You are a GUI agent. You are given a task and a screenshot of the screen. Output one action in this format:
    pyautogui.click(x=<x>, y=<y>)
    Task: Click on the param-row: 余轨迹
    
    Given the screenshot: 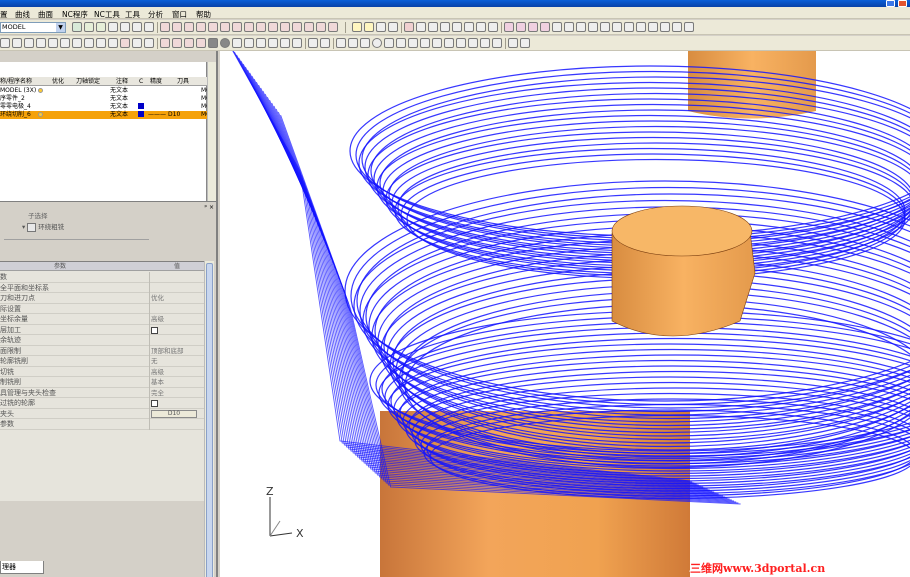 What is the action you would take?
    pyautogui.click(x=102, y=340)
    